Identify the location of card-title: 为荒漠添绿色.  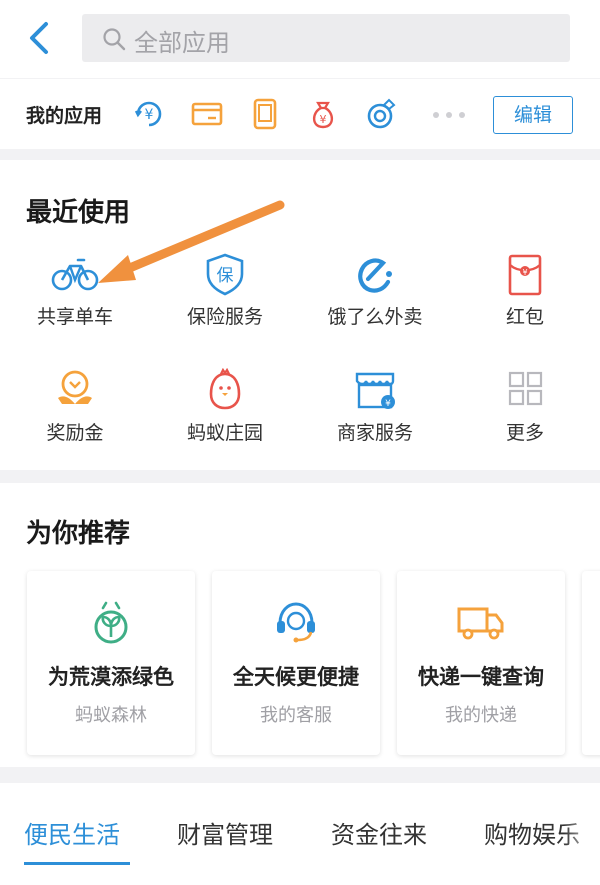
(111, 677).